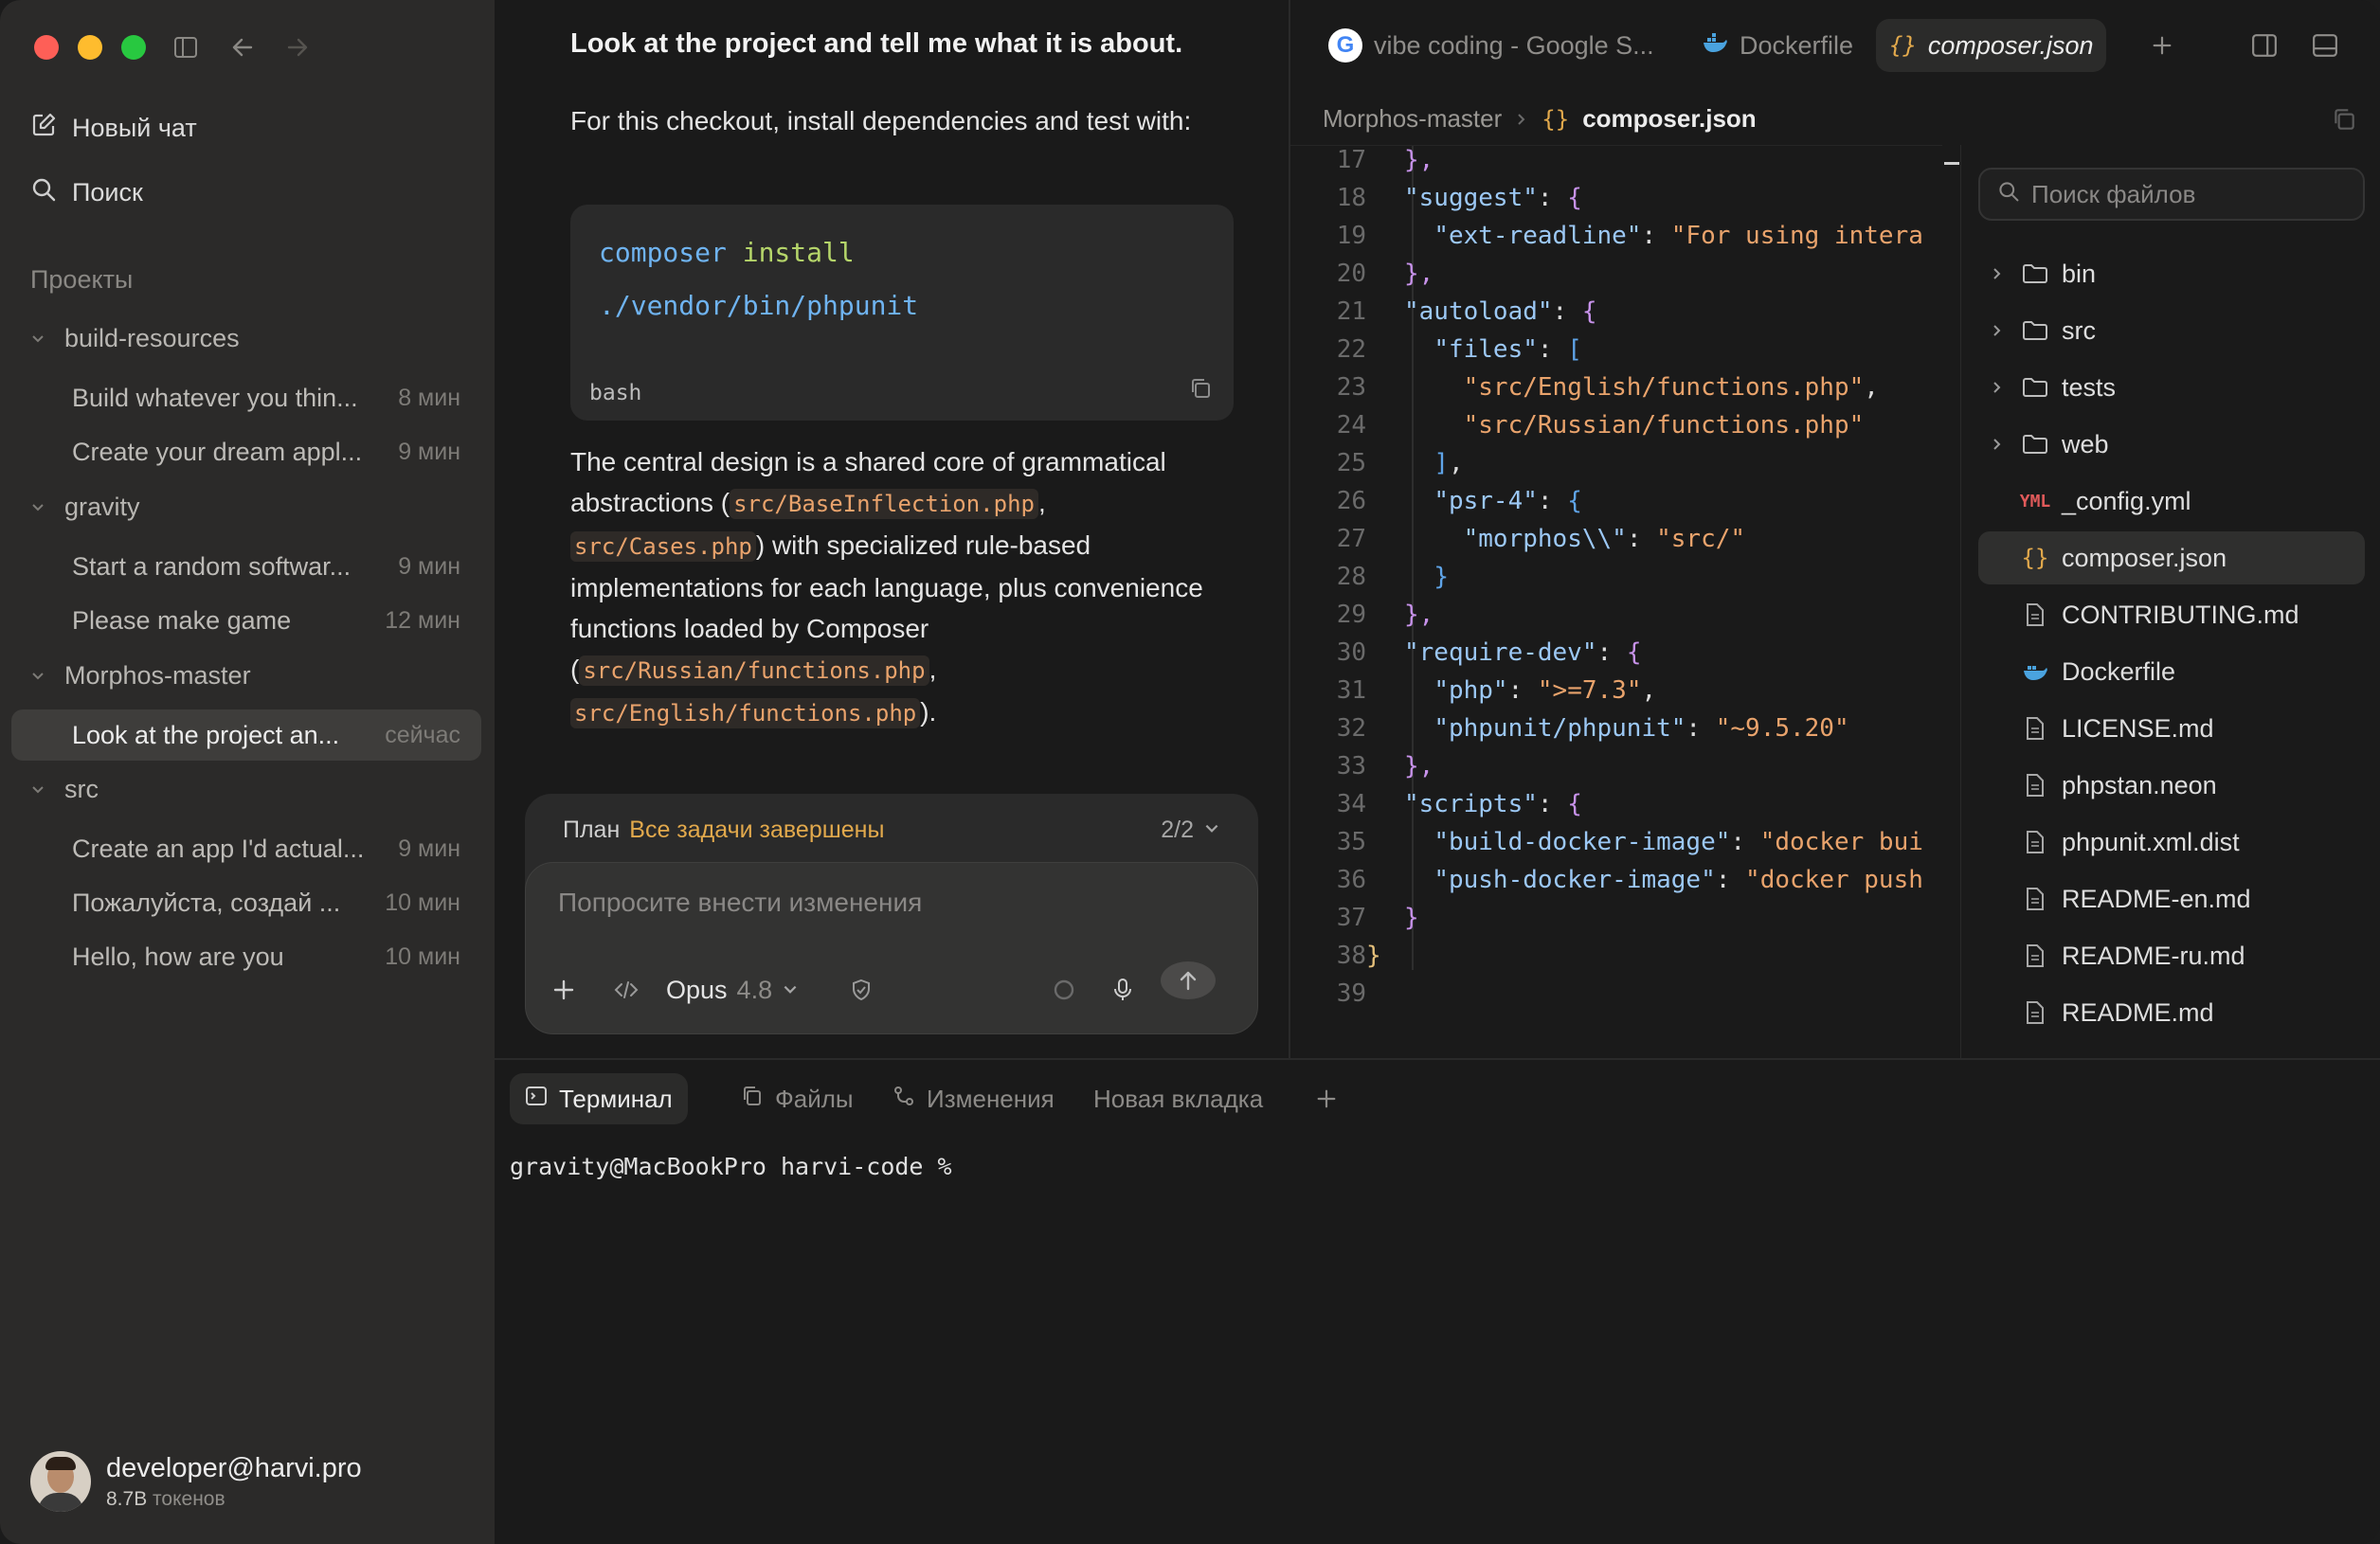 The image size is (2380, 1544). Describe the element at coordinates (1411, 918) in the screenshot. I see `line-text: }` at that location.